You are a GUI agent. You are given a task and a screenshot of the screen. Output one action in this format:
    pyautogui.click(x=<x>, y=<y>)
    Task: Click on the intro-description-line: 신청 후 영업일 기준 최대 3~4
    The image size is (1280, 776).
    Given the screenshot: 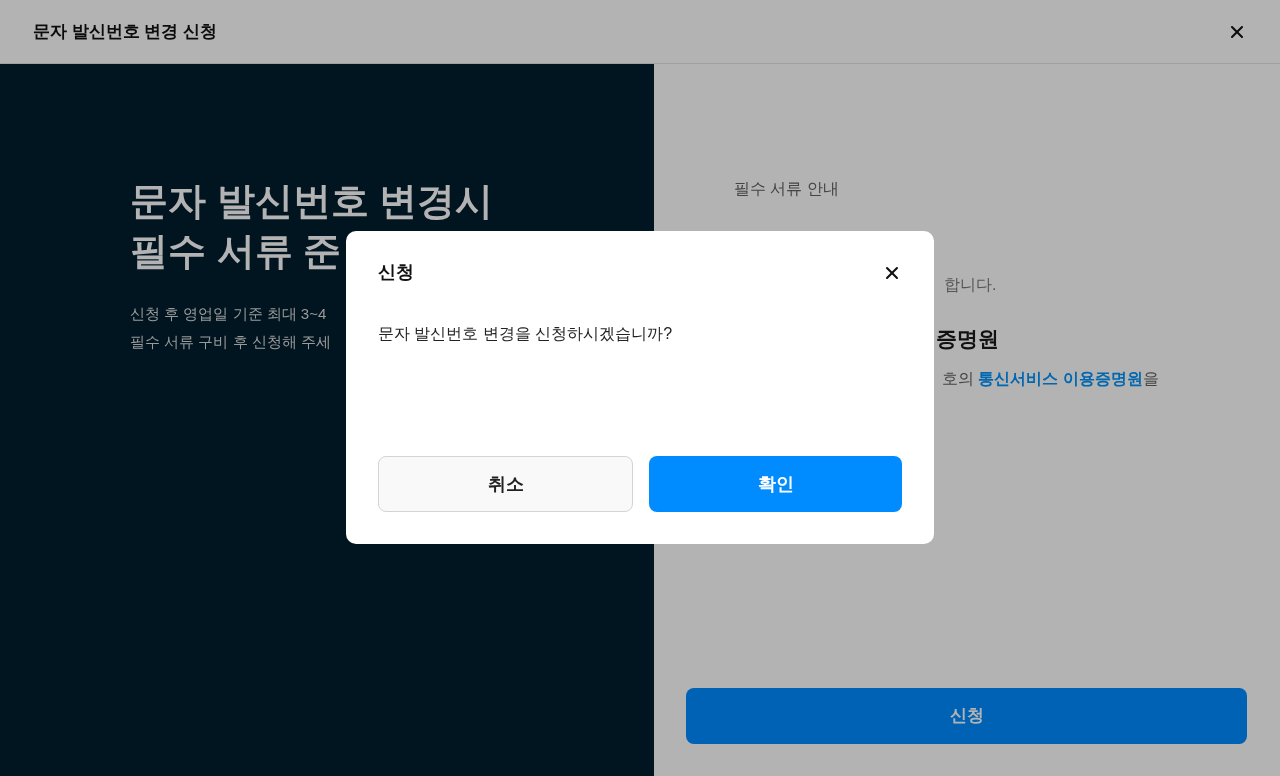 What is the action you would take?
    pyautogui.click(x=228, y=314)
    